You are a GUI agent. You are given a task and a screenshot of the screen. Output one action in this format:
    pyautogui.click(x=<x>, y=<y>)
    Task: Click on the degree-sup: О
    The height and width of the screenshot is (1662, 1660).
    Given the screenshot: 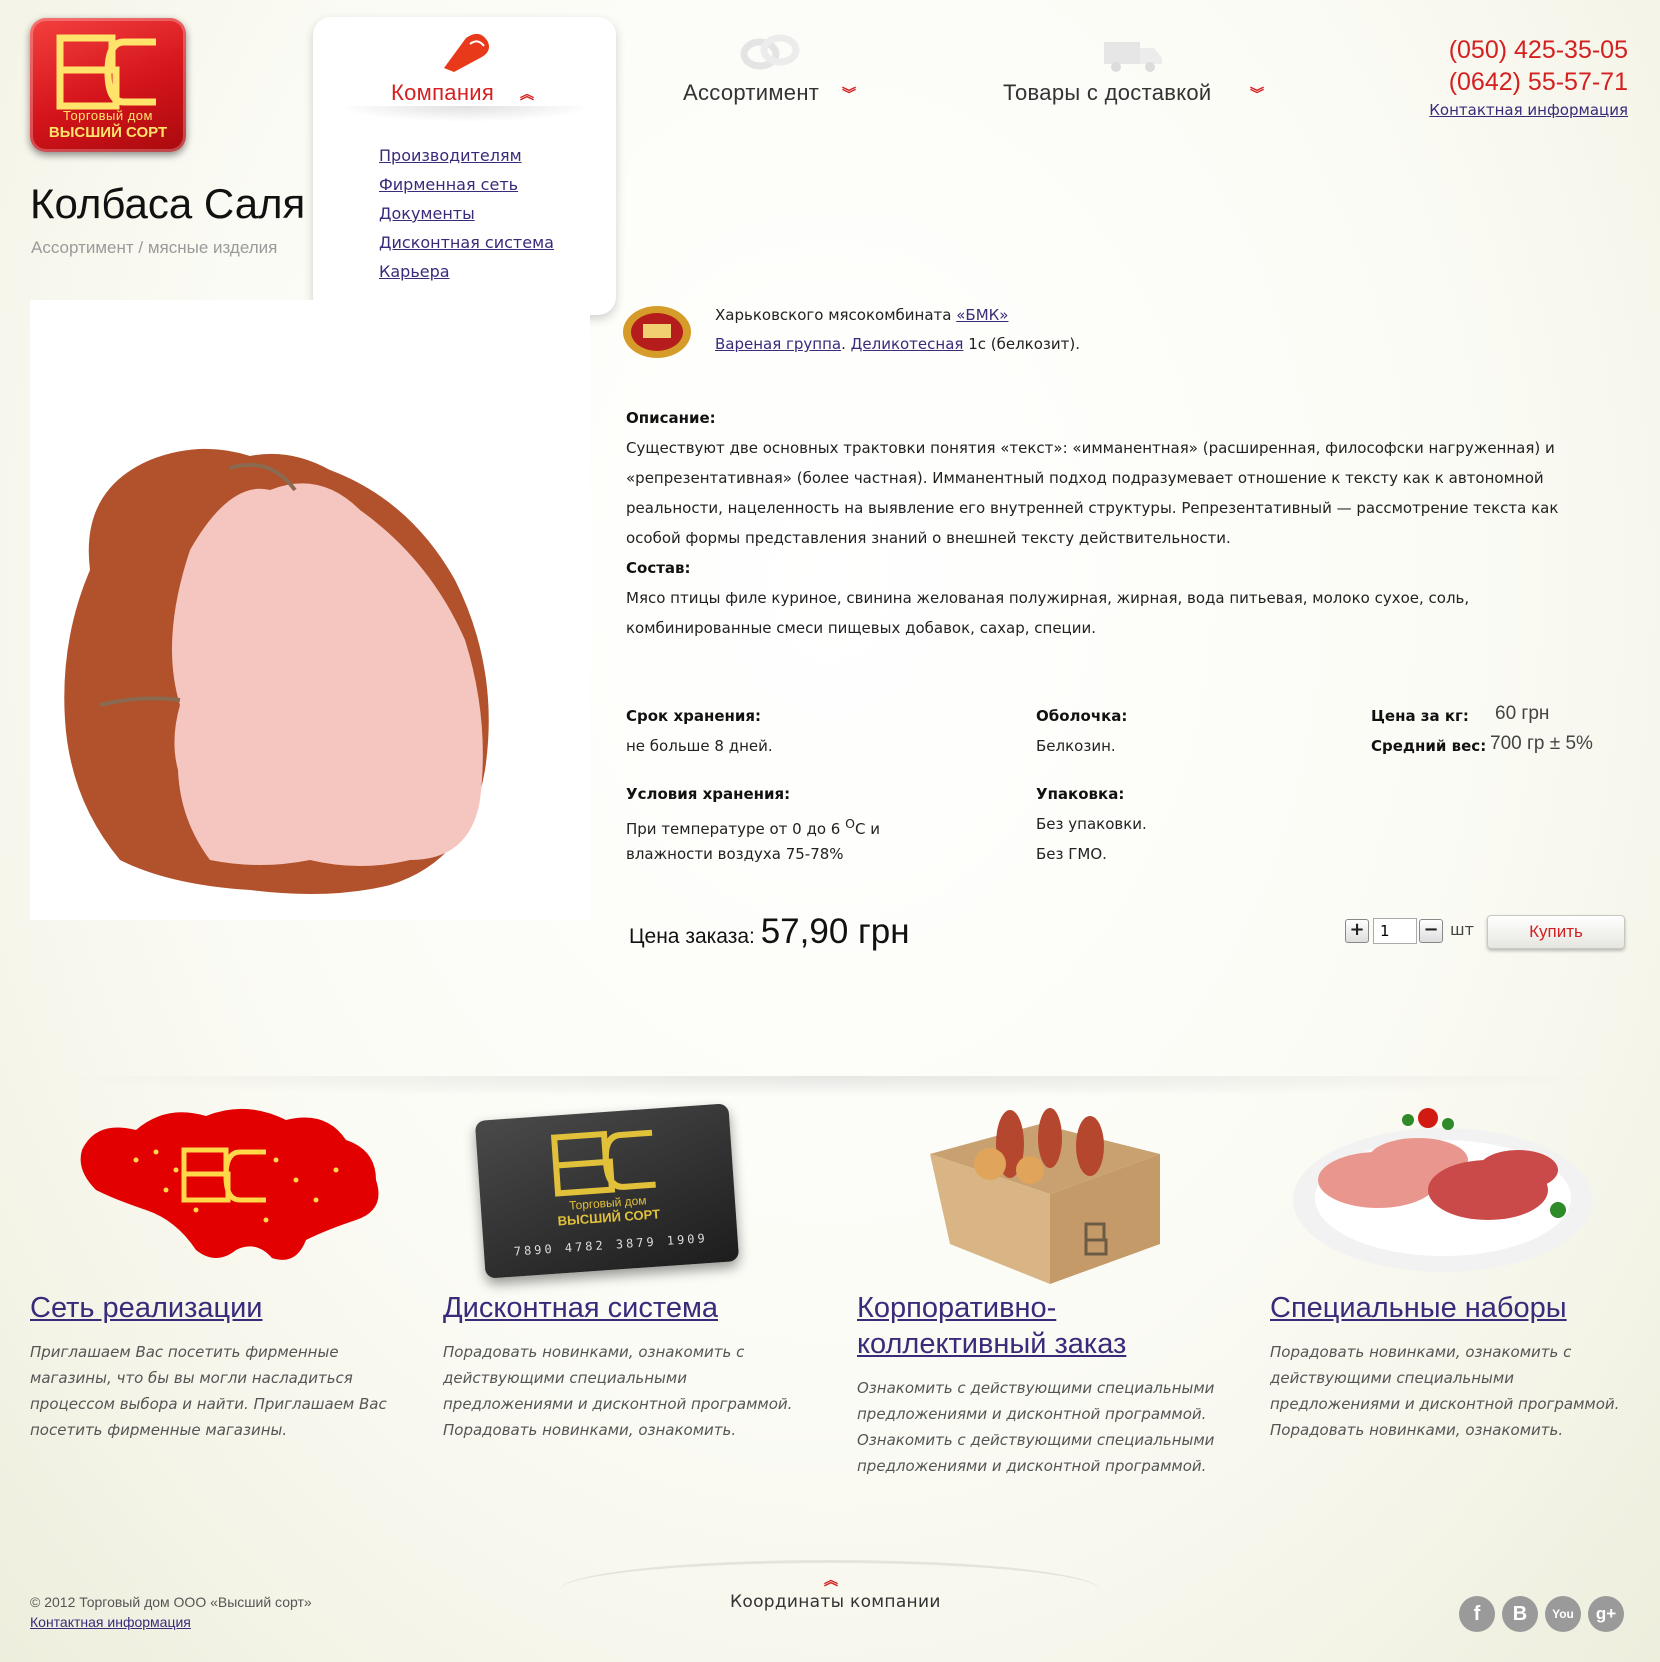 What is the action you would take?
    pyautogui.click(x=850, y=823)
    